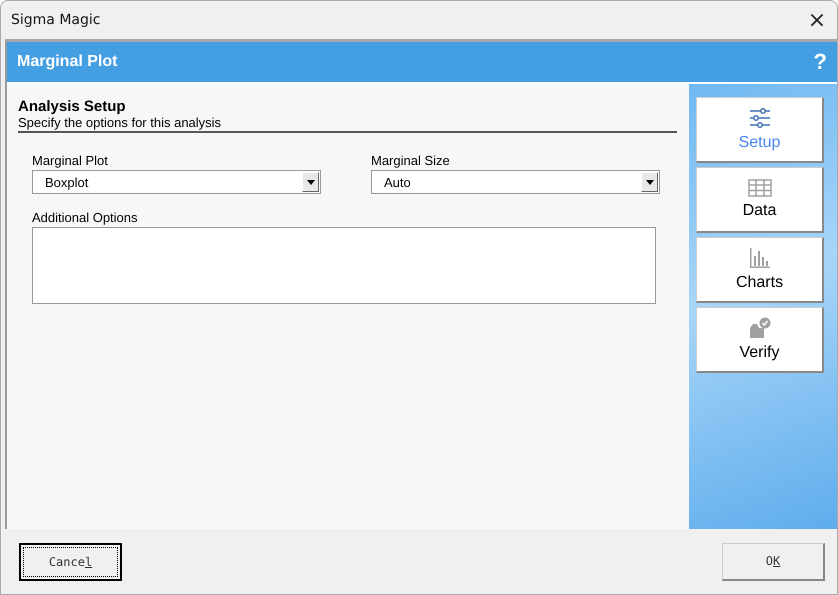 The width and height of the screenshot is (838, 595). I want to click on field-label: Marginal Plot, so click(70, 160).